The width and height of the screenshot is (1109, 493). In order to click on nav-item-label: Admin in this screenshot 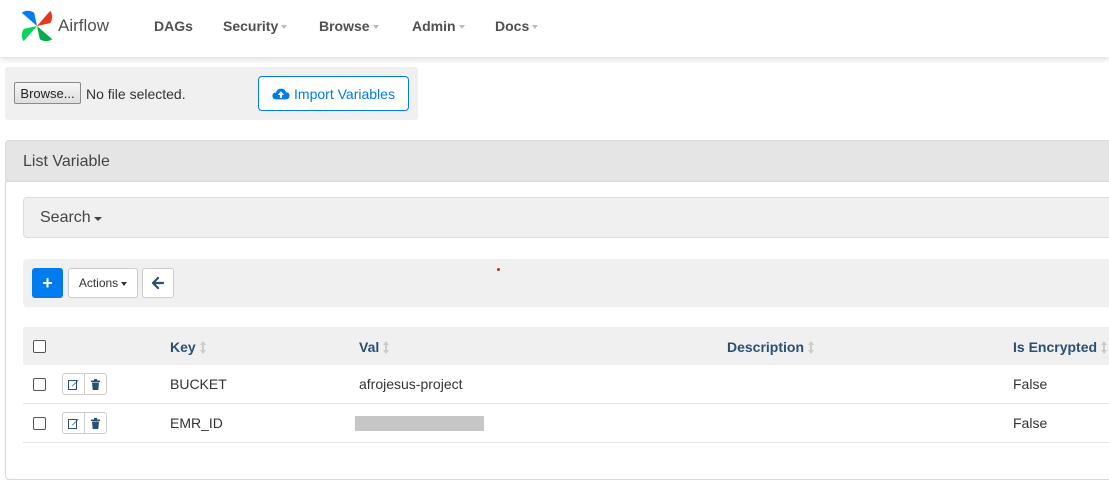, I will do `click(434, 26)`.